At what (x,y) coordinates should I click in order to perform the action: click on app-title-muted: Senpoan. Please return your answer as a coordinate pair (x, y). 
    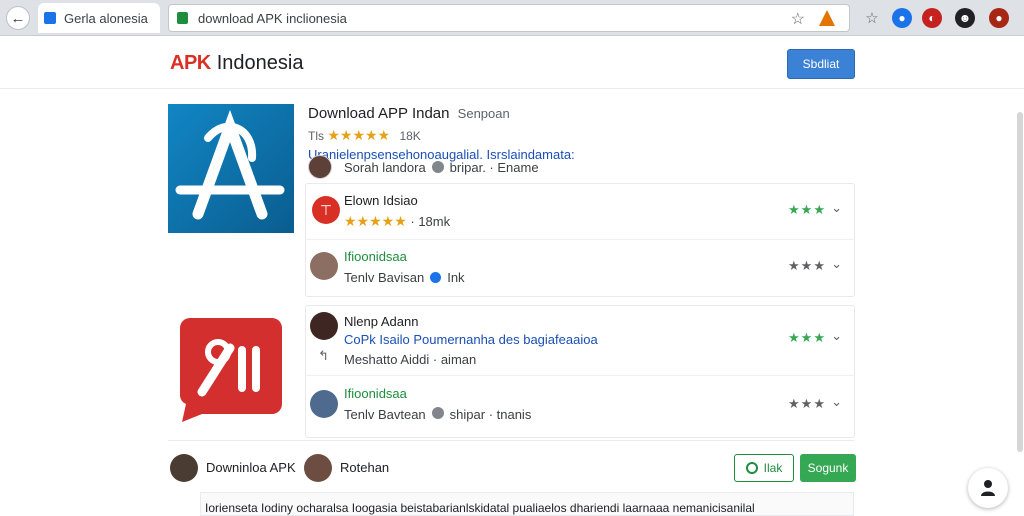
    Looking at the image, I should click on (483, 113).